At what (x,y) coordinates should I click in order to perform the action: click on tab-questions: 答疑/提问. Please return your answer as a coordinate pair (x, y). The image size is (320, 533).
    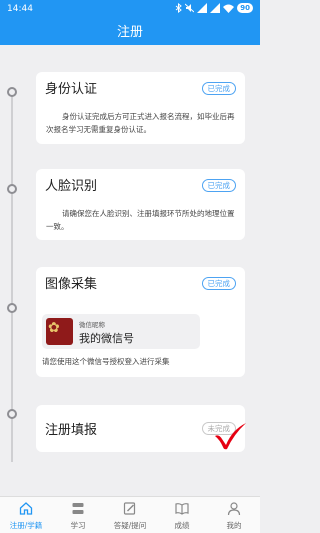
    Looking at the image, I should click on (130, 515).